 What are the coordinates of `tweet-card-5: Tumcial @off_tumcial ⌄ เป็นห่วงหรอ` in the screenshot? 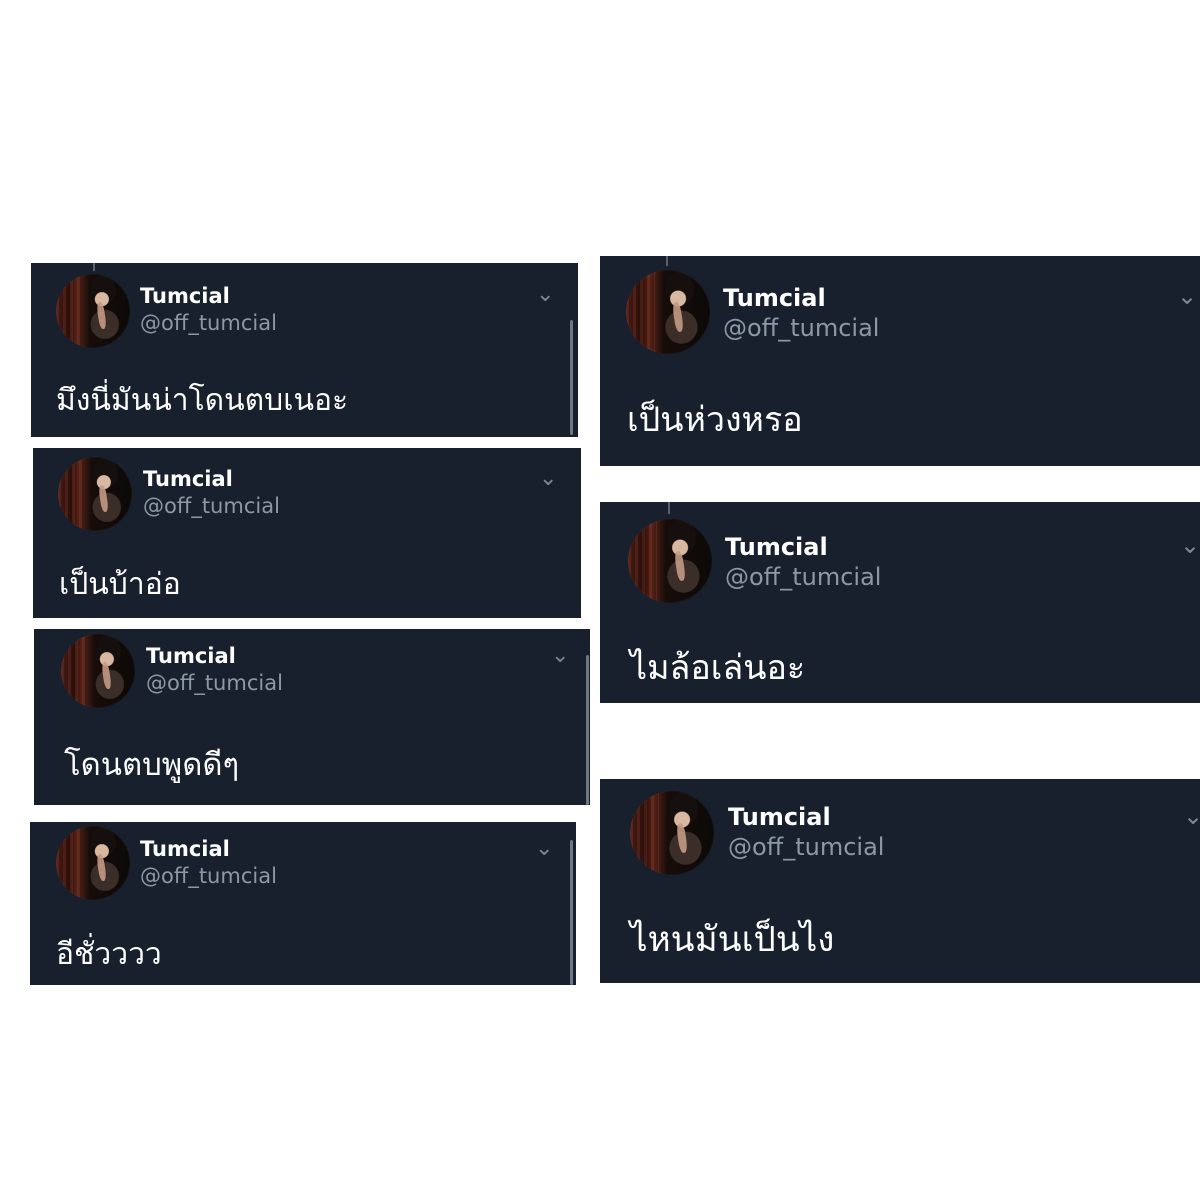 It's located at (900, 361).